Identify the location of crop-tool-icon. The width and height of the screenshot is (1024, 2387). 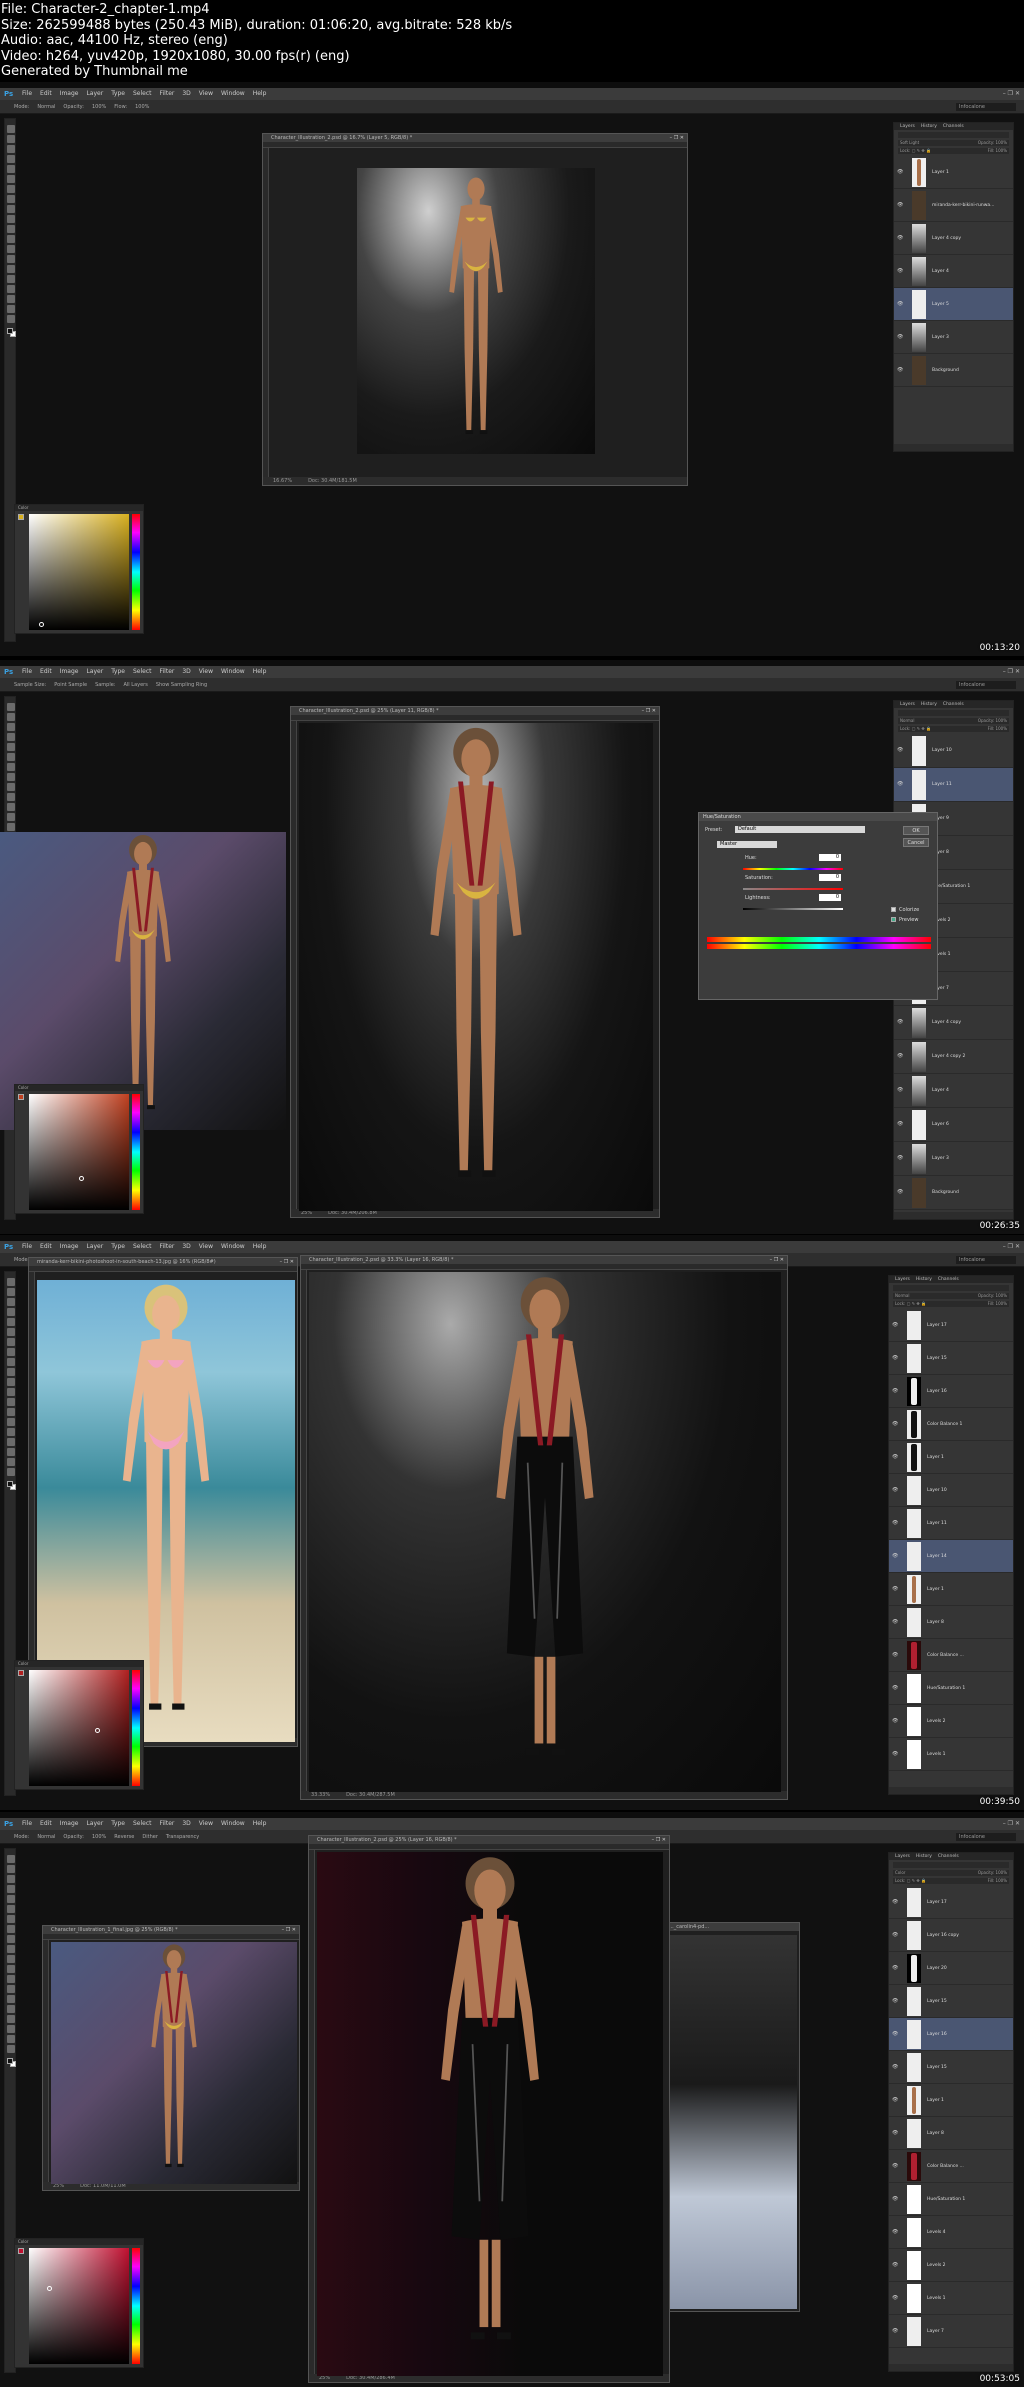
(11, 169).